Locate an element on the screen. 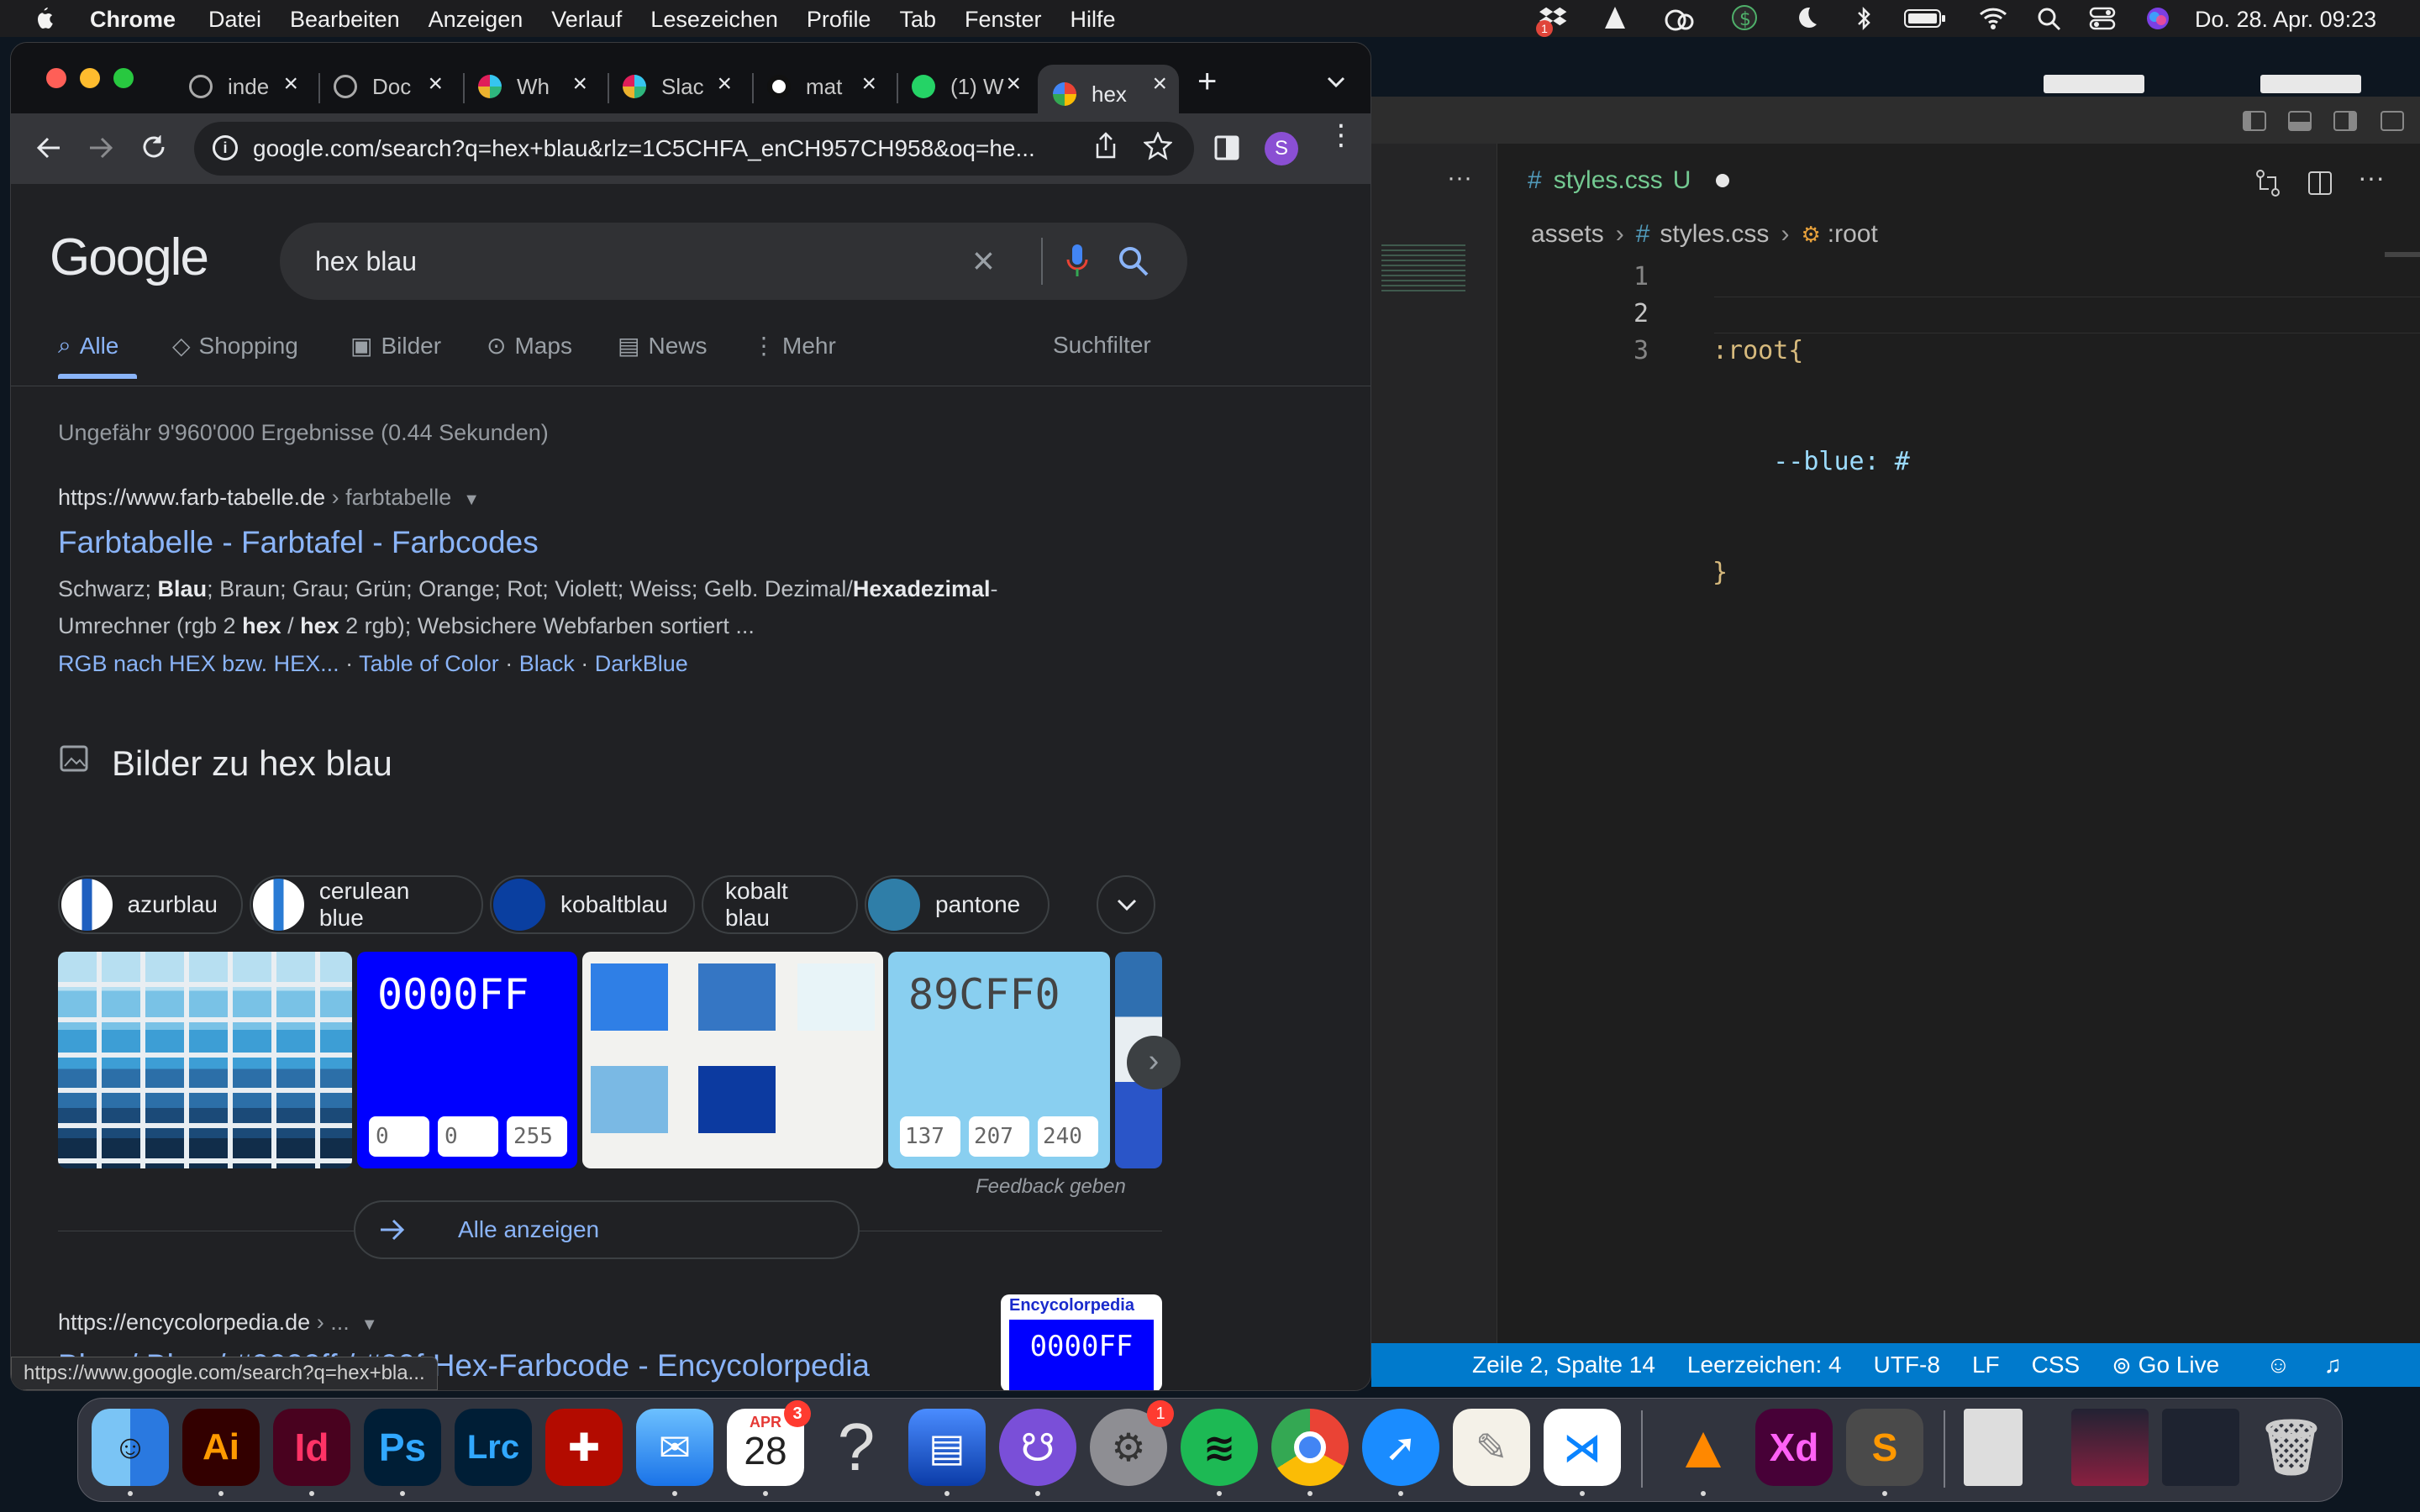 The width and height of the screenshot is (2420, 1512). dock-xd-icon: Xd is located at coordinates (1794, 1447).